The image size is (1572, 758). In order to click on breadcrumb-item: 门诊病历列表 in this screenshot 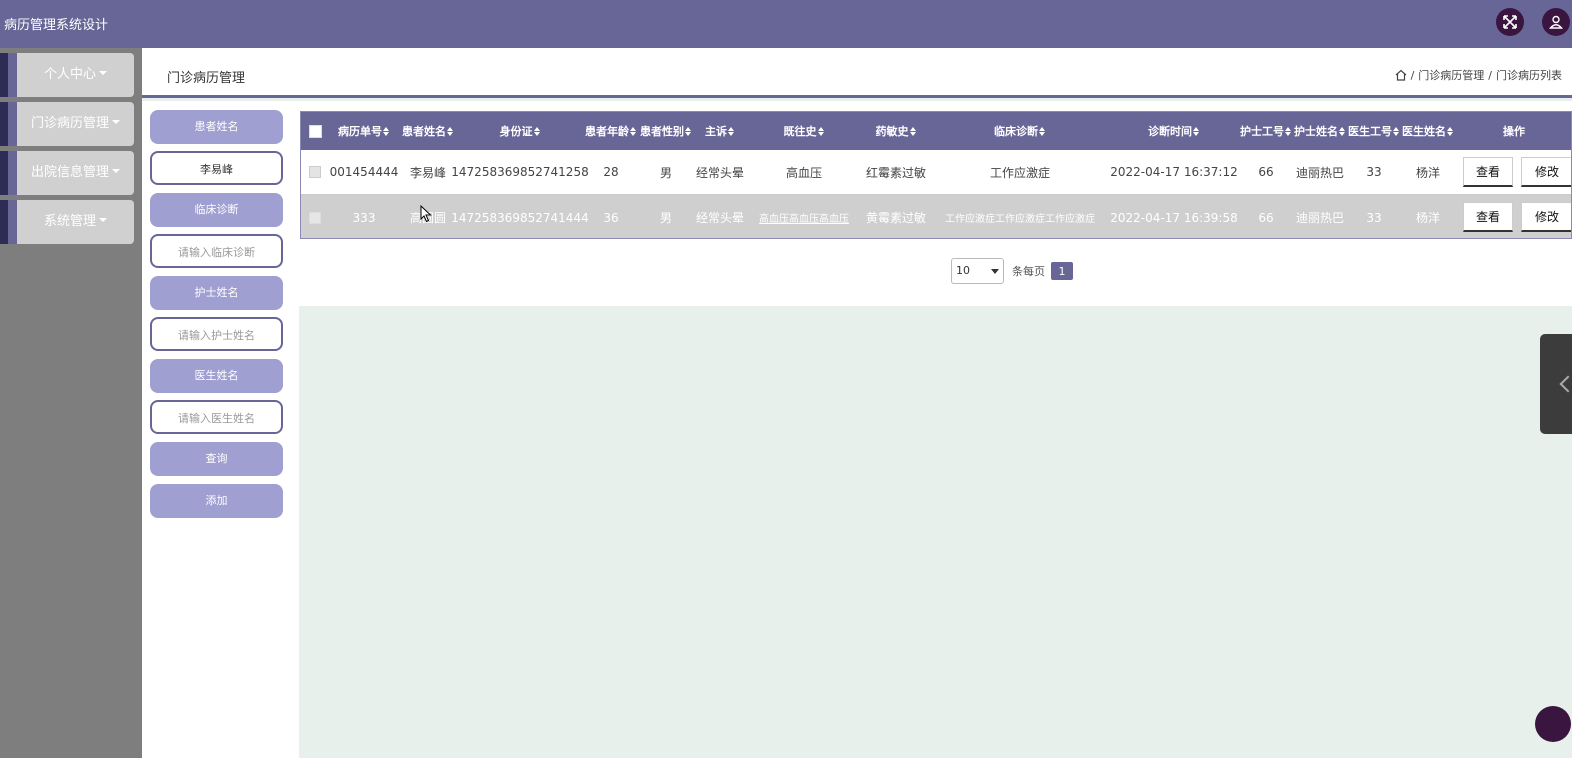, I will do `click(1529, 75)`.